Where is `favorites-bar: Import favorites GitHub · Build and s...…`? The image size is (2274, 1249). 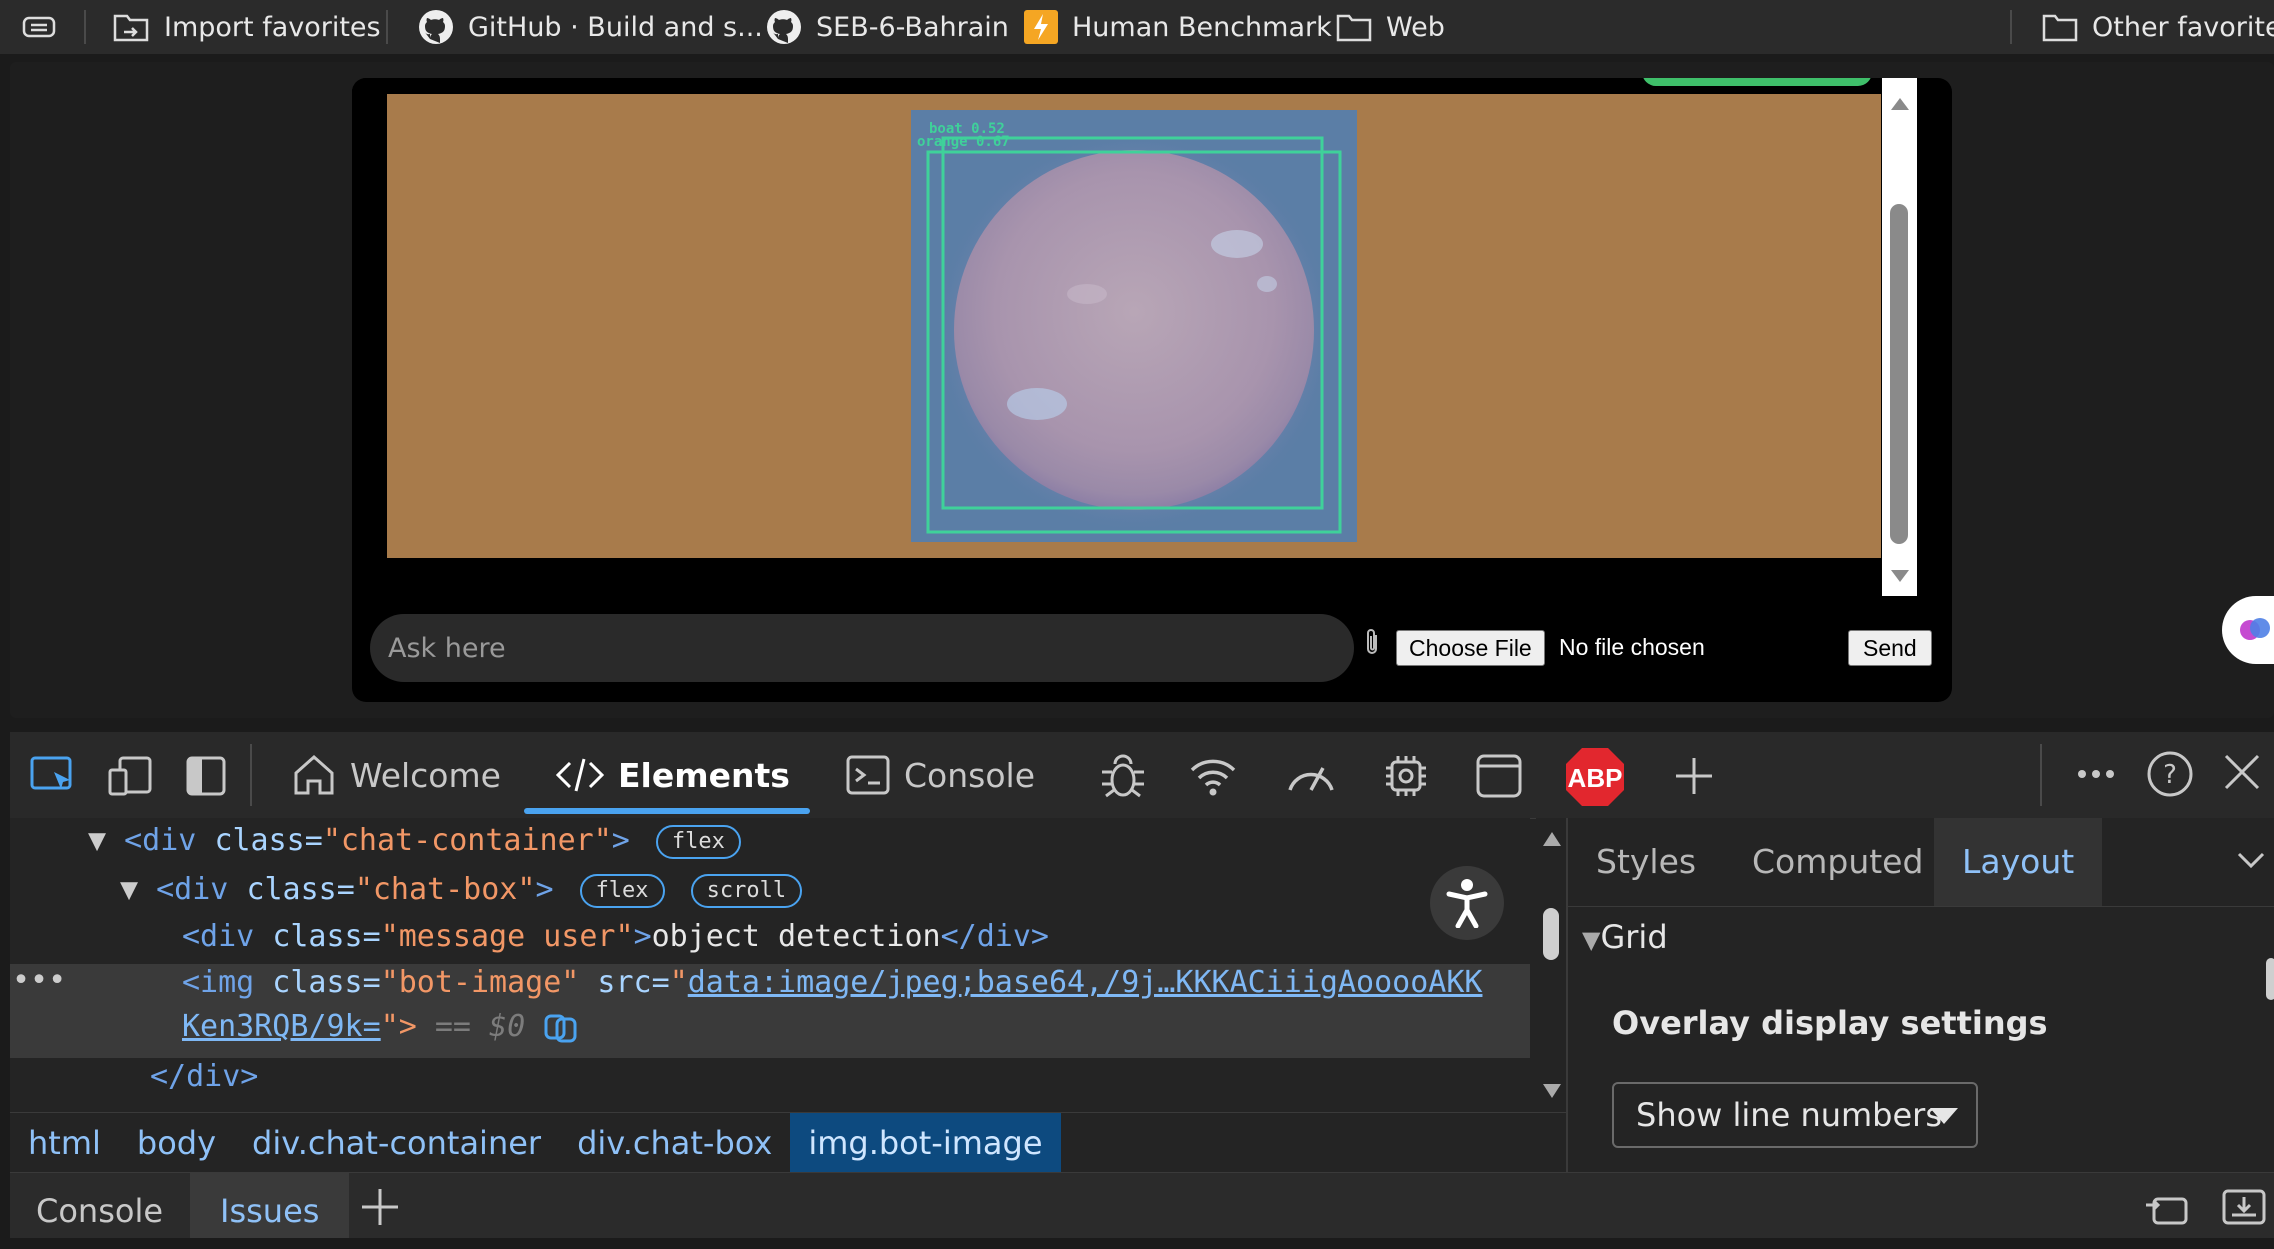
favorites-bar: Import favorites GitHub · Build and s...… is located at coordinates (1137, 27).